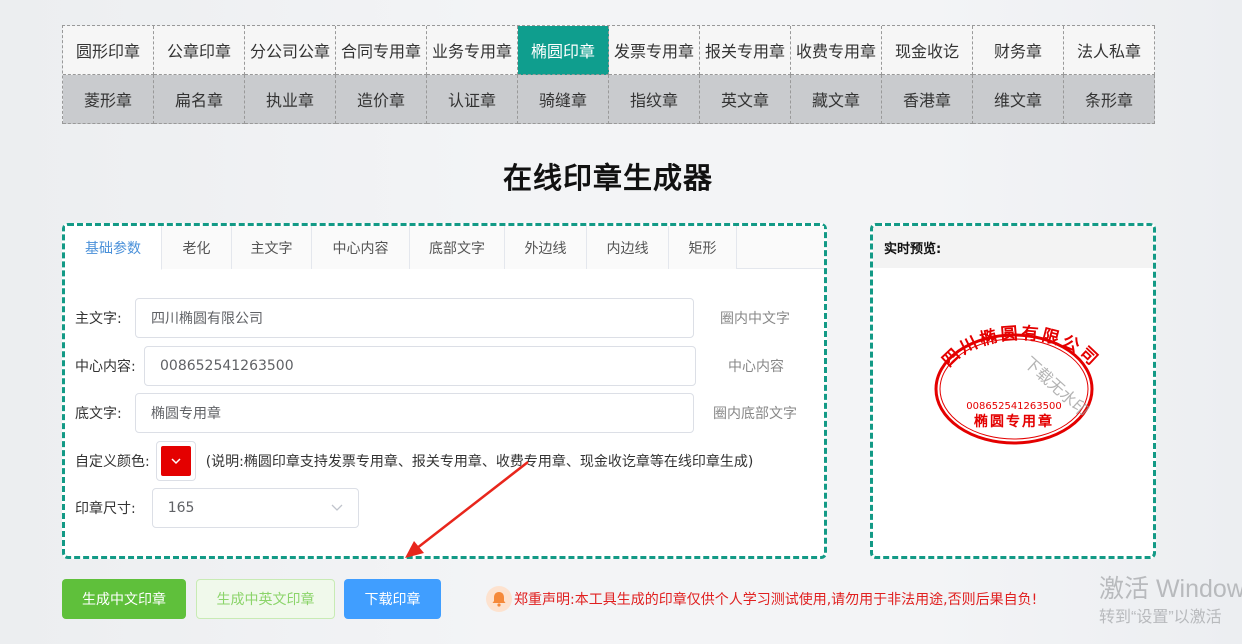 The width and height of the screenshot is (1242, 644). Describe the element at coordinates (361, 247) in the screenshot. I see `tab-center-content: 中心内容` at that location.